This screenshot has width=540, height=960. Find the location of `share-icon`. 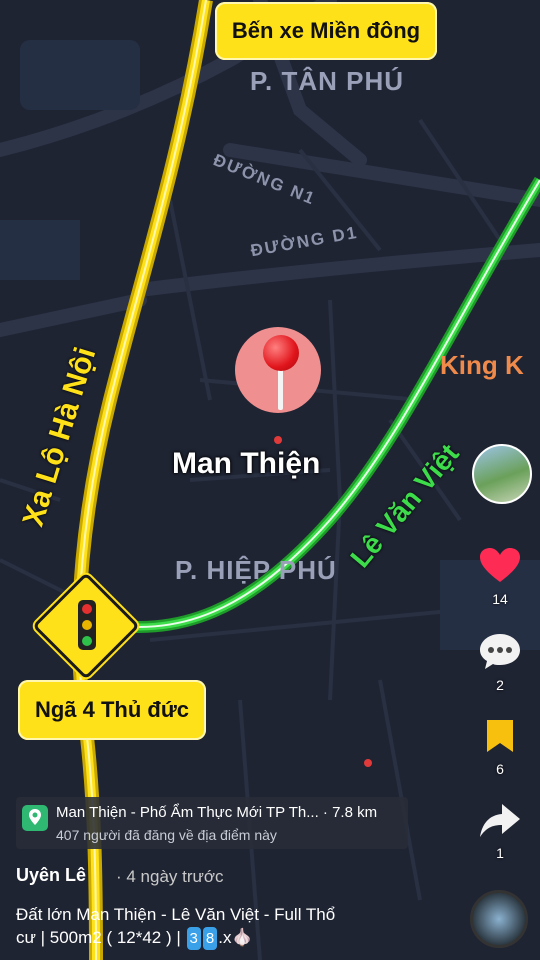

share-icon is located at coordinates (500, 820).